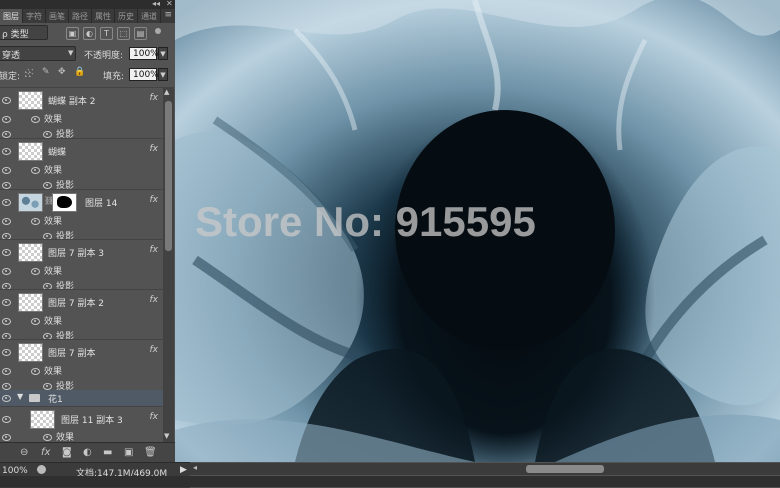 This screenshot has height=488, width=780. What do you see at coordinates (20, 396) in the screenshot?
I see `group-expand-icon: ▼` at bounding box center [20, 396].